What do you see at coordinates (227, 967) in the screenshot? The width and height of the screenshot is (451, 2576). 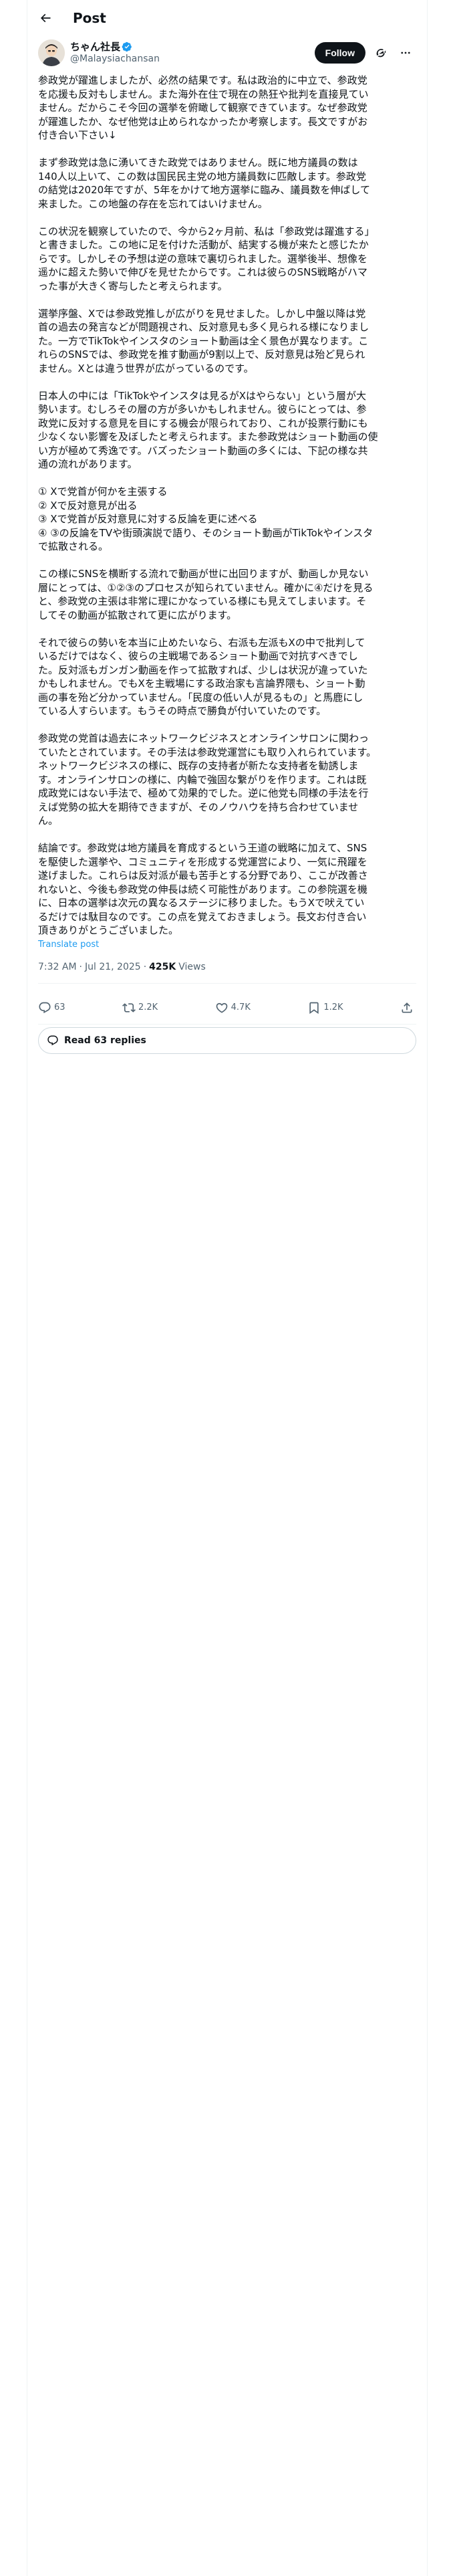 I see `post-meta: 7:32 AM · Jul 21, 2025 · 425K Views` at bounding box center [227, 967].